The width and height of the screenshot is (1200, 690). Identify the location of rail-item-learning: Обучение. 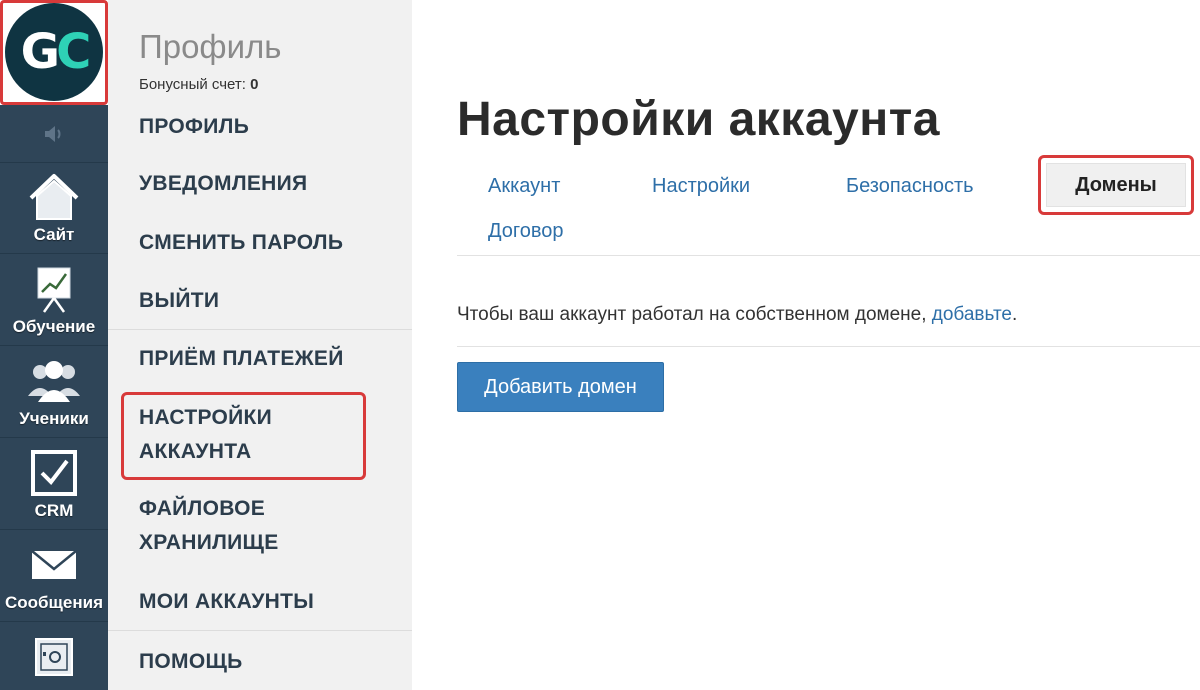
(54, 300).